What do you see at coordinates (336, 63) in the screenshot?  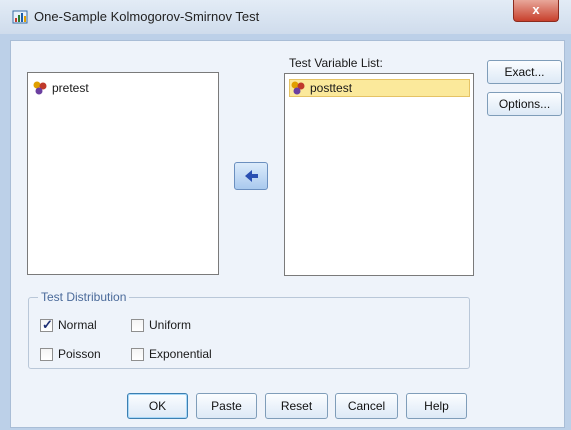 I see `test-variable-list-label: Test Variable List:` at bounding box center [336, 63].